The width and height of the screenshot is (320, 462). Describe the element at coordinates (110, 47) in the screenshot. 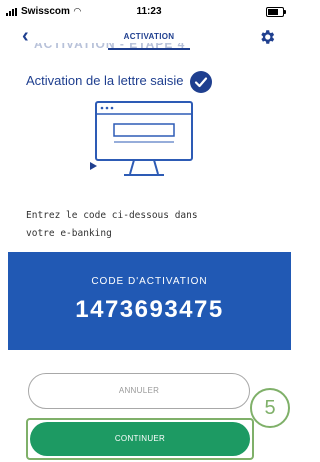

I see `clipped-section-heading: ACTIVATION - ÉTAPE 4` at that location.